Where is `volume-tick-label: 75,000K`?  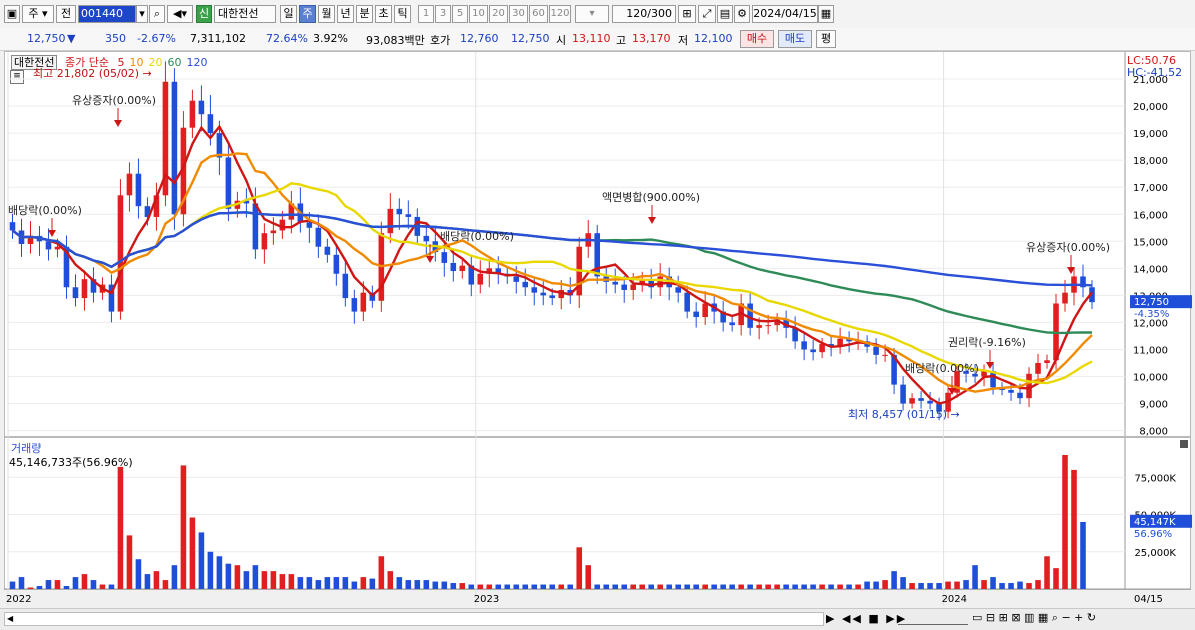 volume-tick-label: 75,000K is located at coordinates (1155, 478).